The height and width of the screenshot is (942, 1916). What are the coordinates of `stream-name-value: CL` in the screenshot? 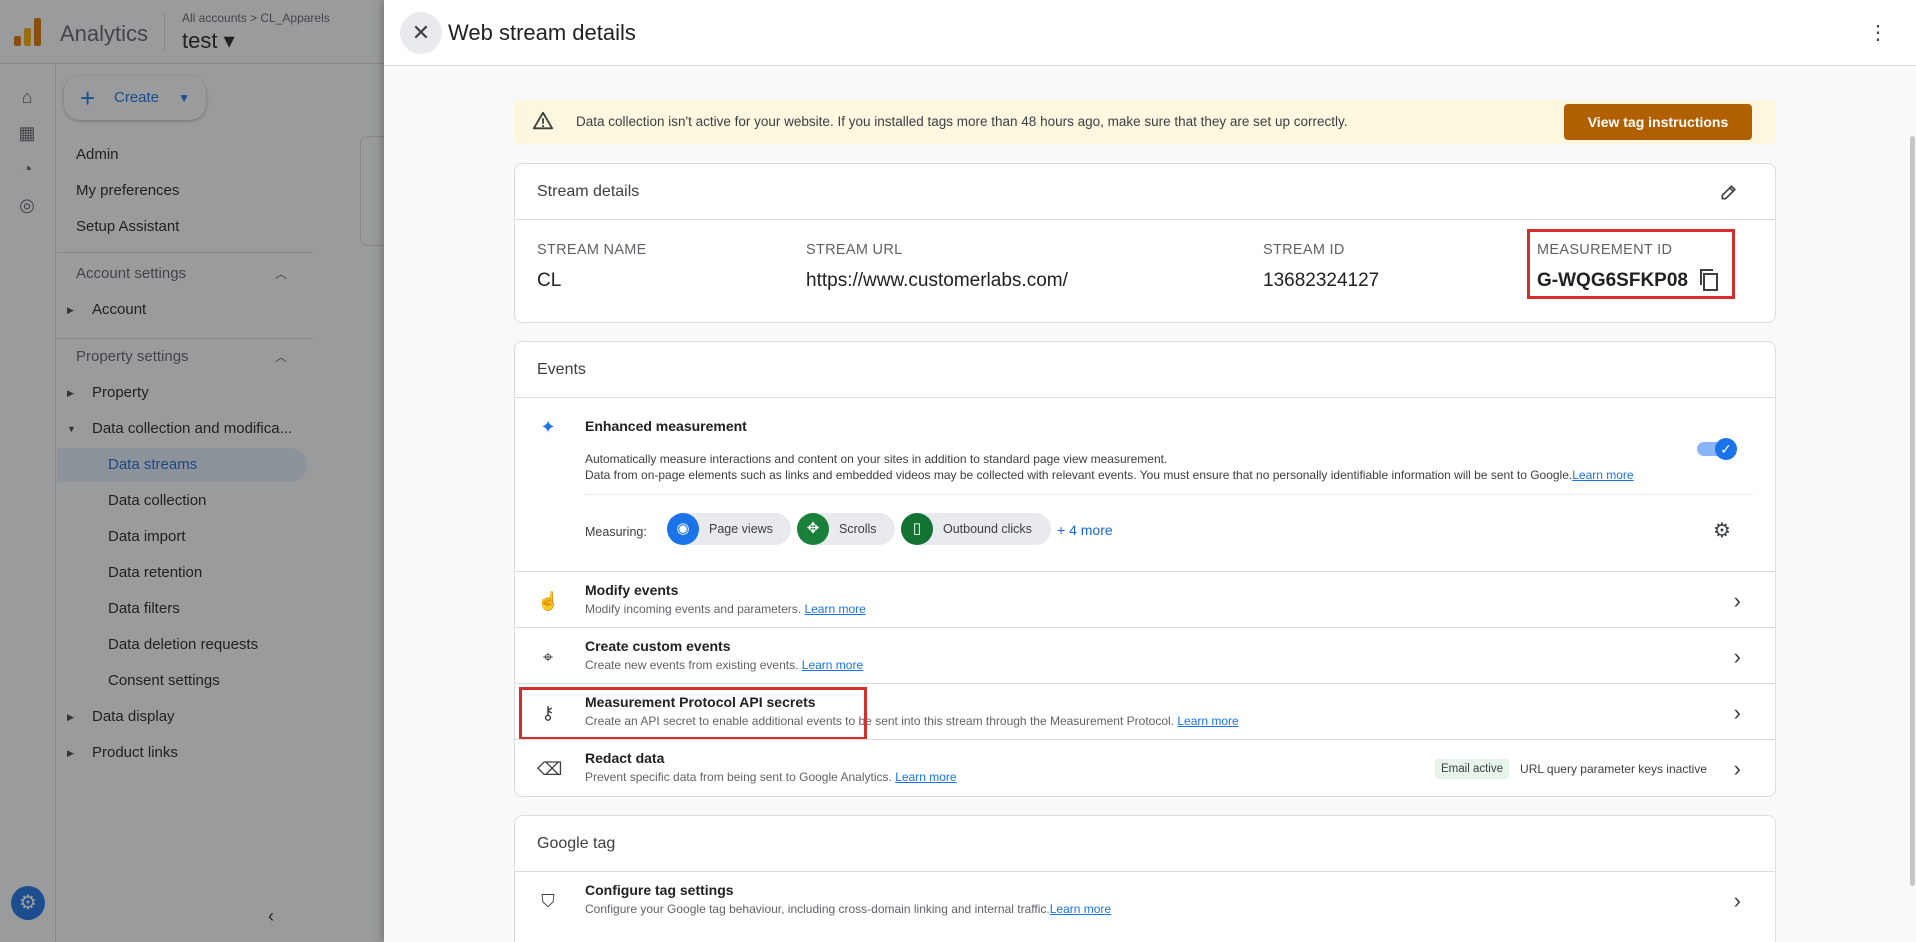 It's located at (549, 280).